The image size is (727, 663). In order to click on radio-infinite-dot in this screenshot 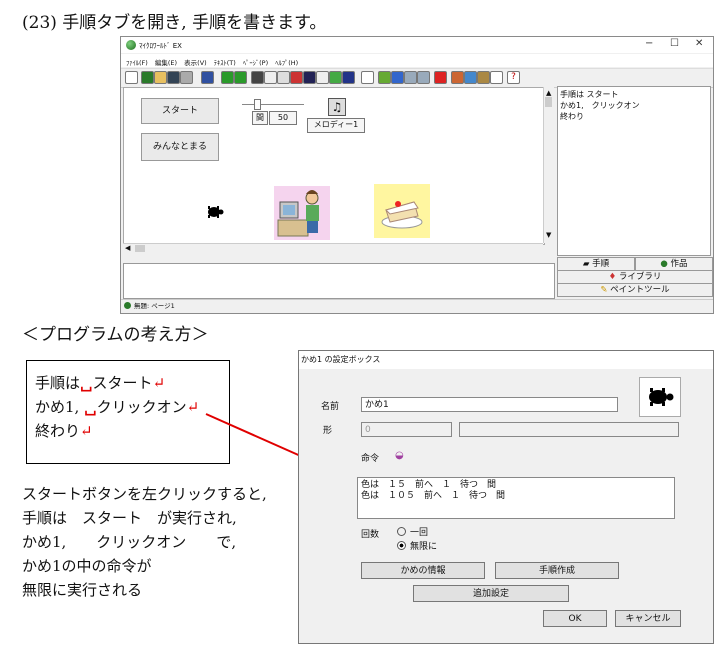, I will do `click(401, 545)`.